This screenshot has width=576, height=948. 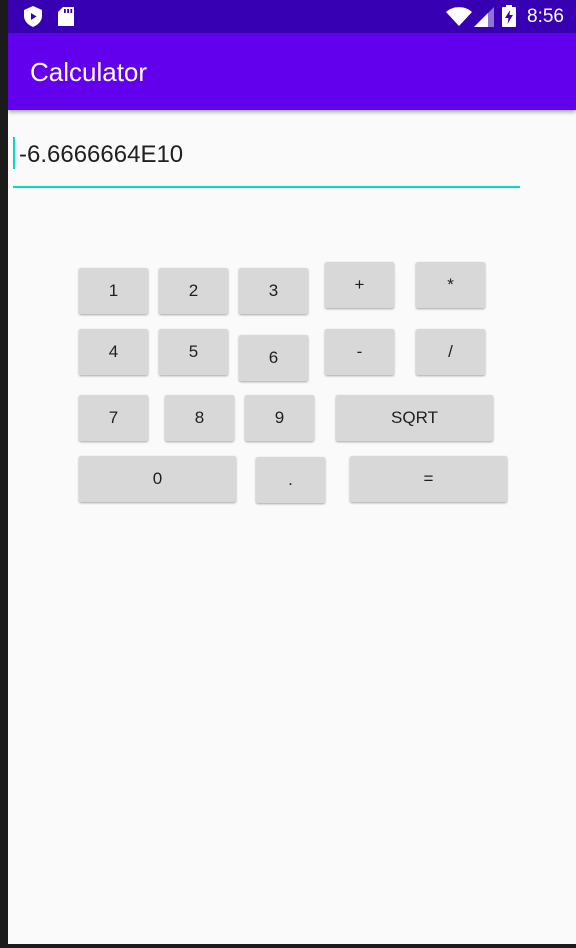 What do you see at coordinates (545, 16) in the screenshot?
I see `status-time: 8:56` at bounding box center [545, 16].